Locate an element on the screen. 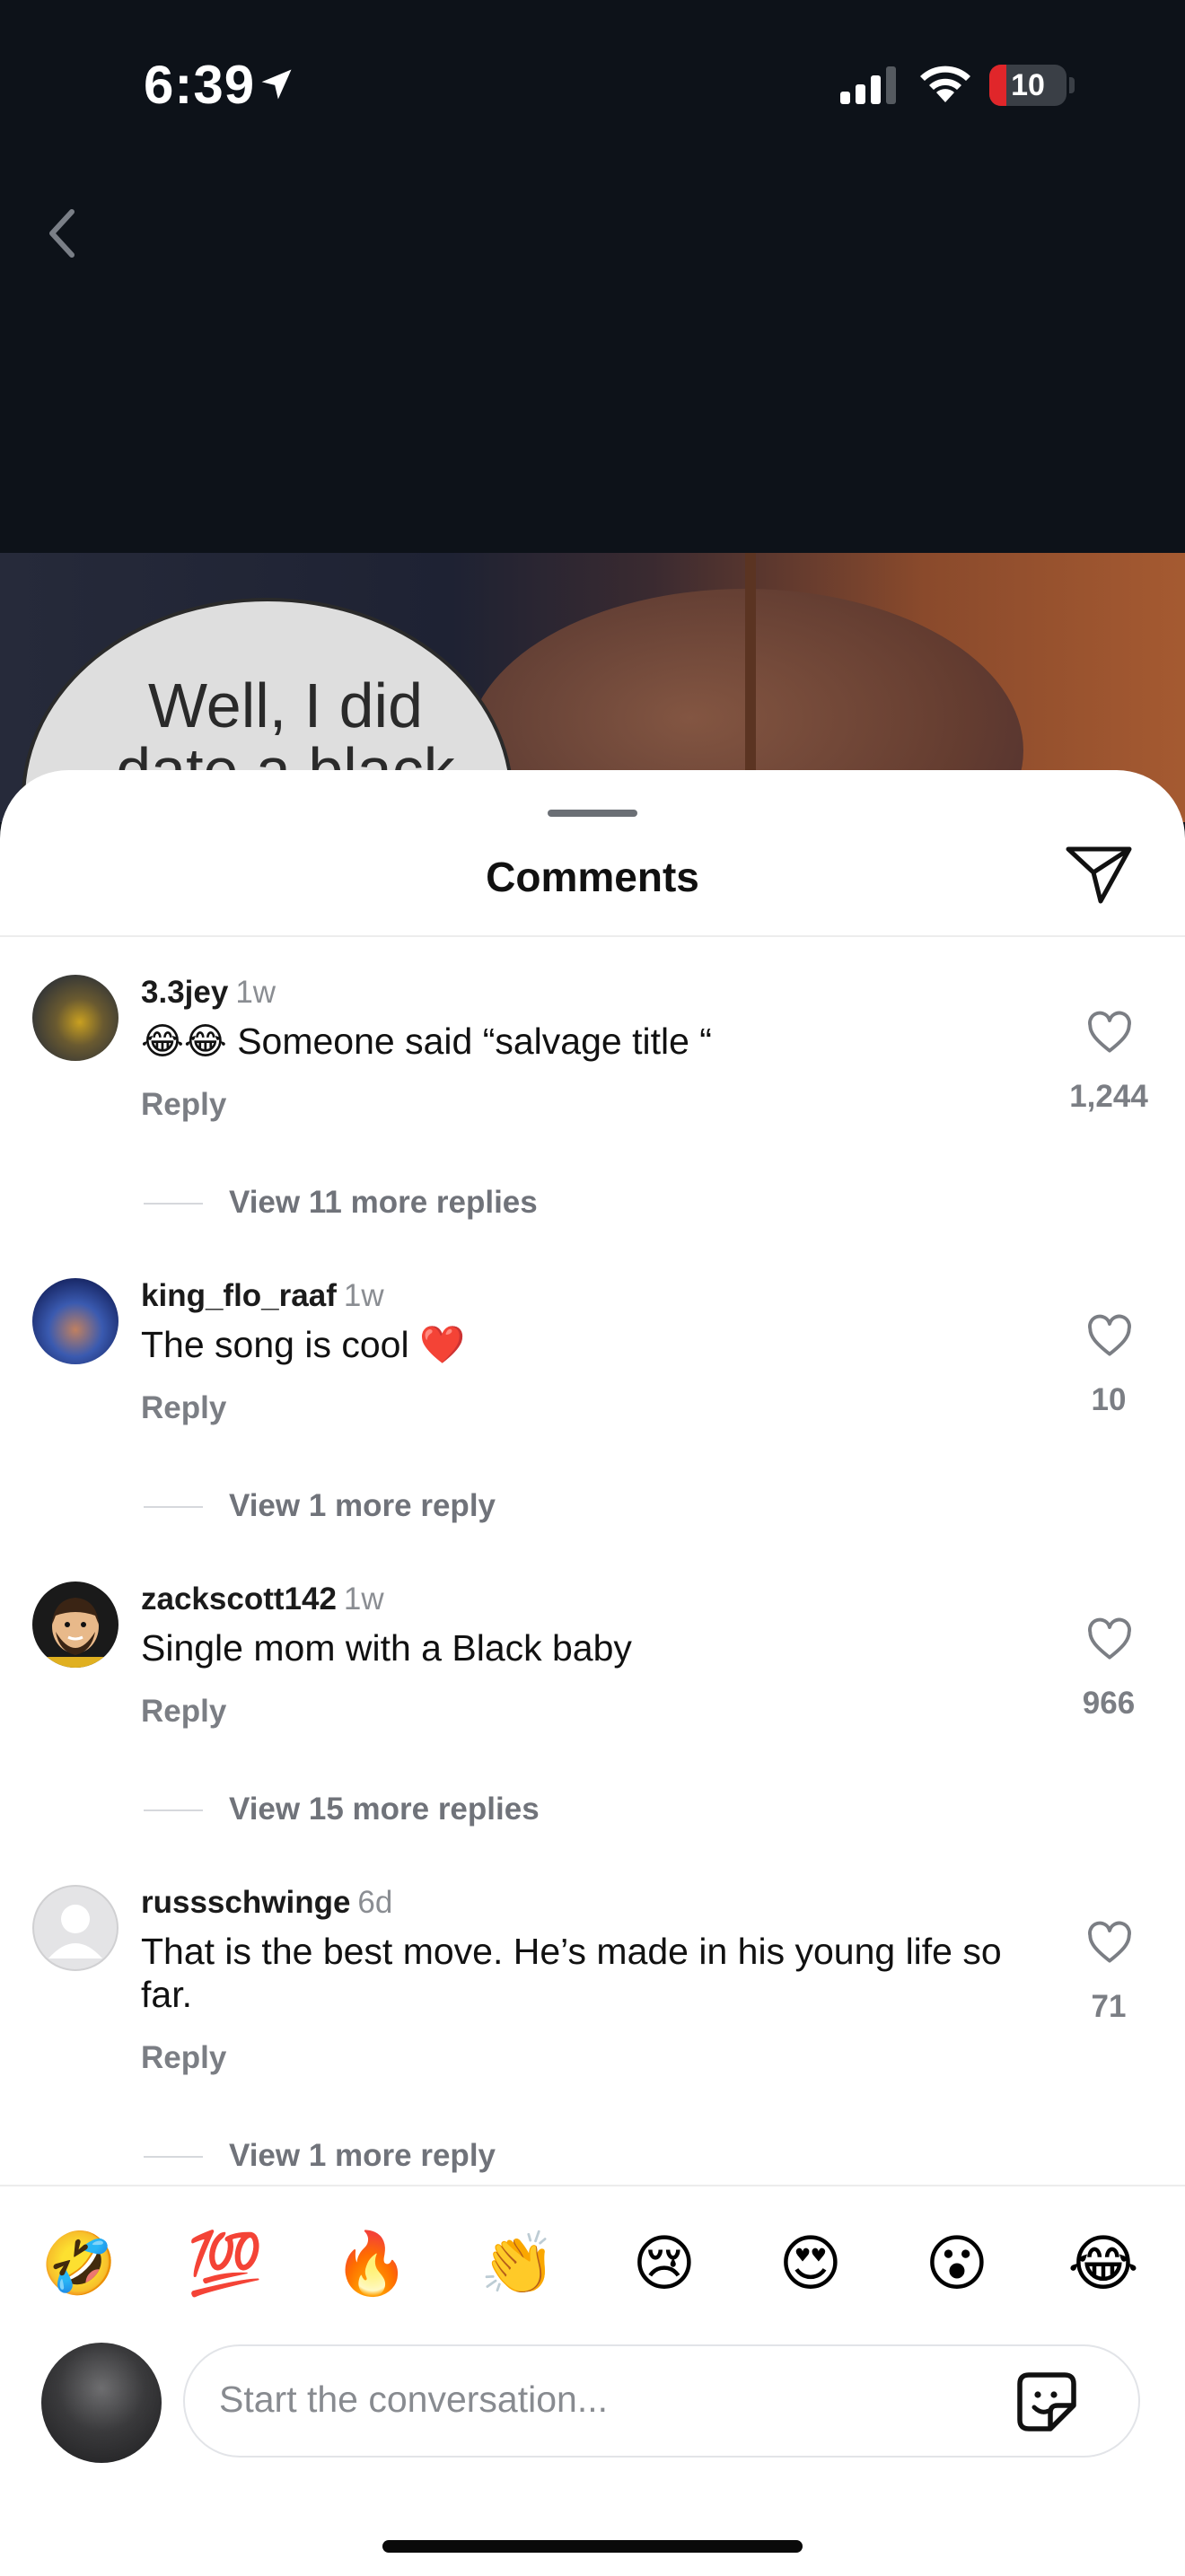 The height and width of the screenshot is (2576, 1185). comment-text: The song is cool ❤️ is located at coordinates (303, 1344).